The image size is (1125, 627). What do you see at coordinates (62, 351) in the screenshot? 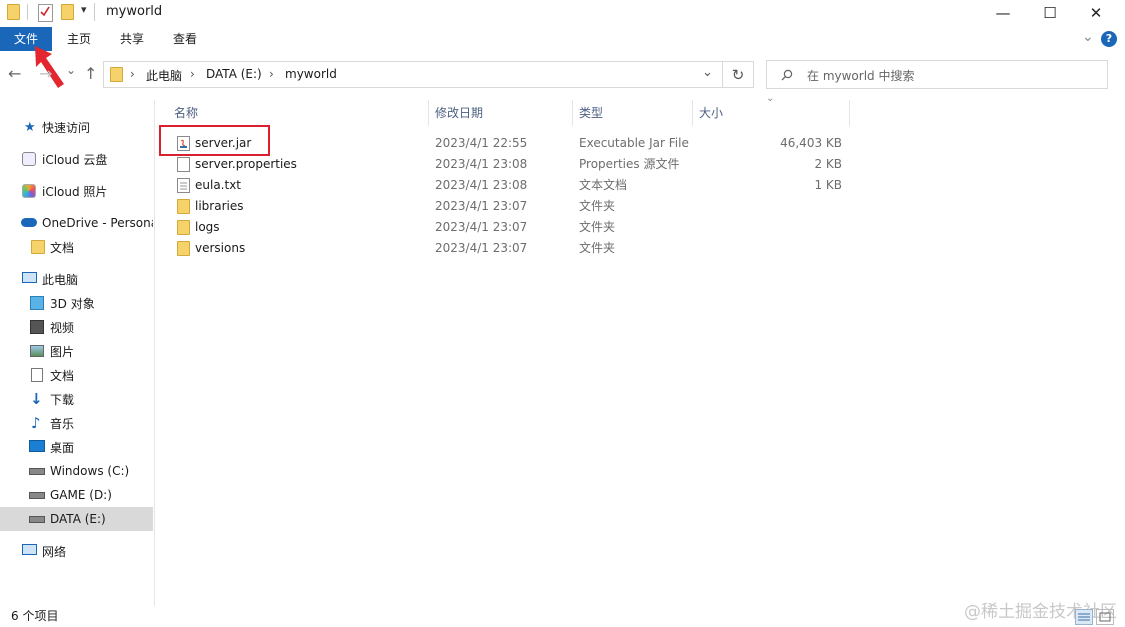
I see `sidebar-item-label: 图片` at bounding box center [62, 351].